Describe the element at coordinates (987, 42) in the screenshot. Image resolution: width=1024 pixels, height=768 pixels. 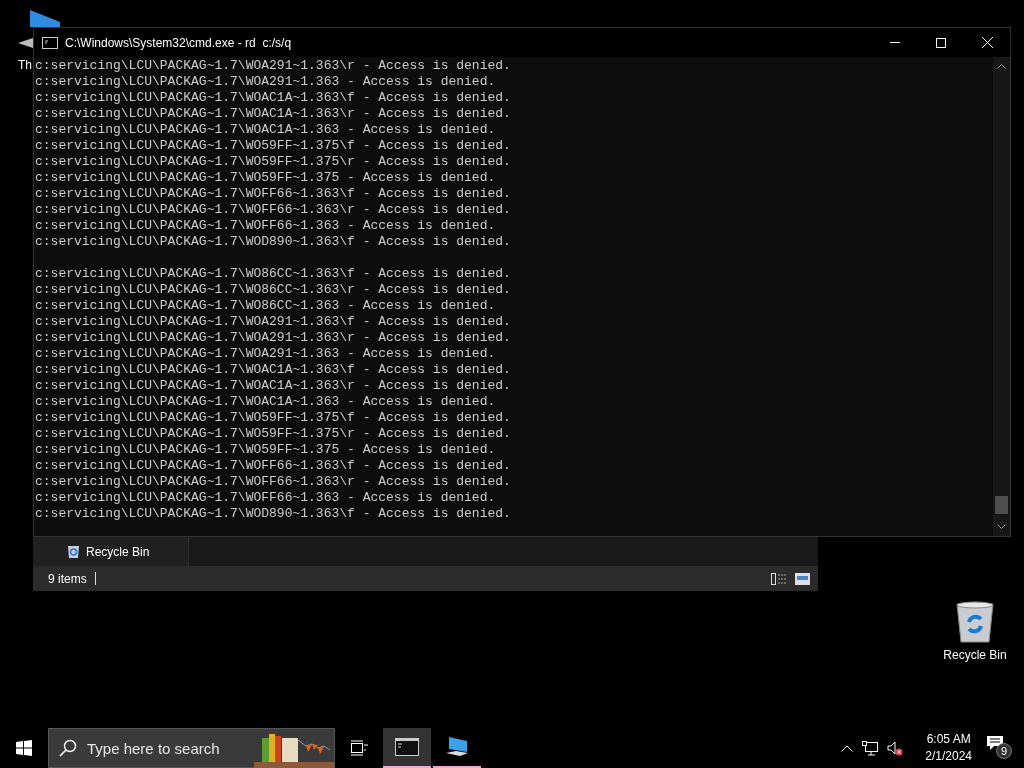
I see `close-icon` at that location.